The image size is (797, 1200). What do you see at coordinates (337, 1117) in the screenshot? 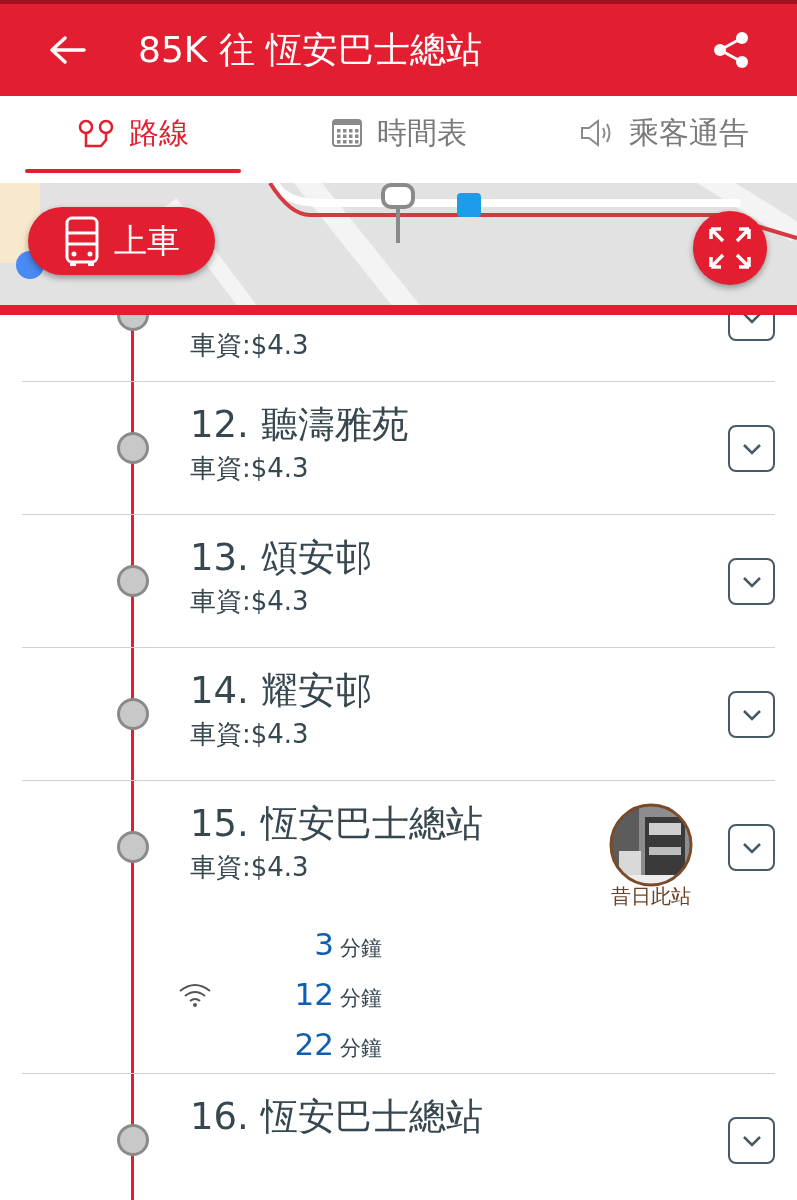
I see `stop-name: 16. 恆安巴士總站` at bounding box center [337, 1117].